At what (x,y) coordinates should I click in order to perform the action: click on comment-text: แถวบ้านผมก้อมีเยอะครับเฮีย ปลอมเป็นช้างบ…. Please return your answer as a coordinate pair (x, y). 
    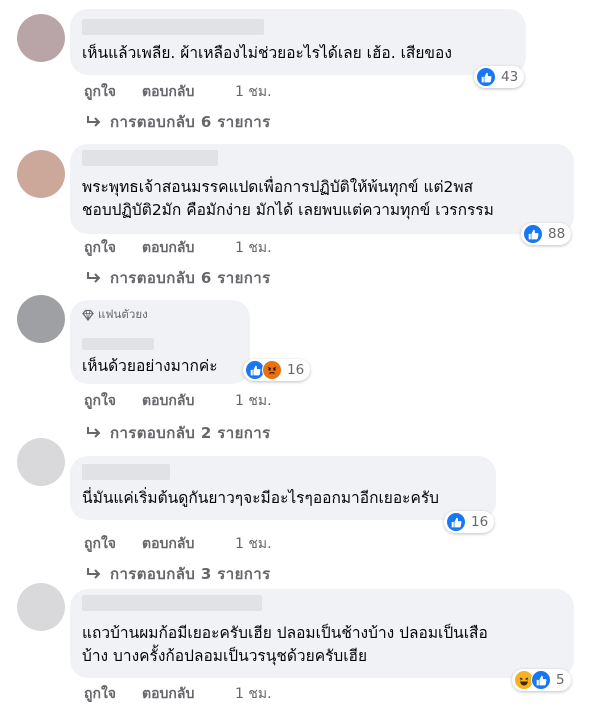
    Looking at the image, I should click on (285, 645).